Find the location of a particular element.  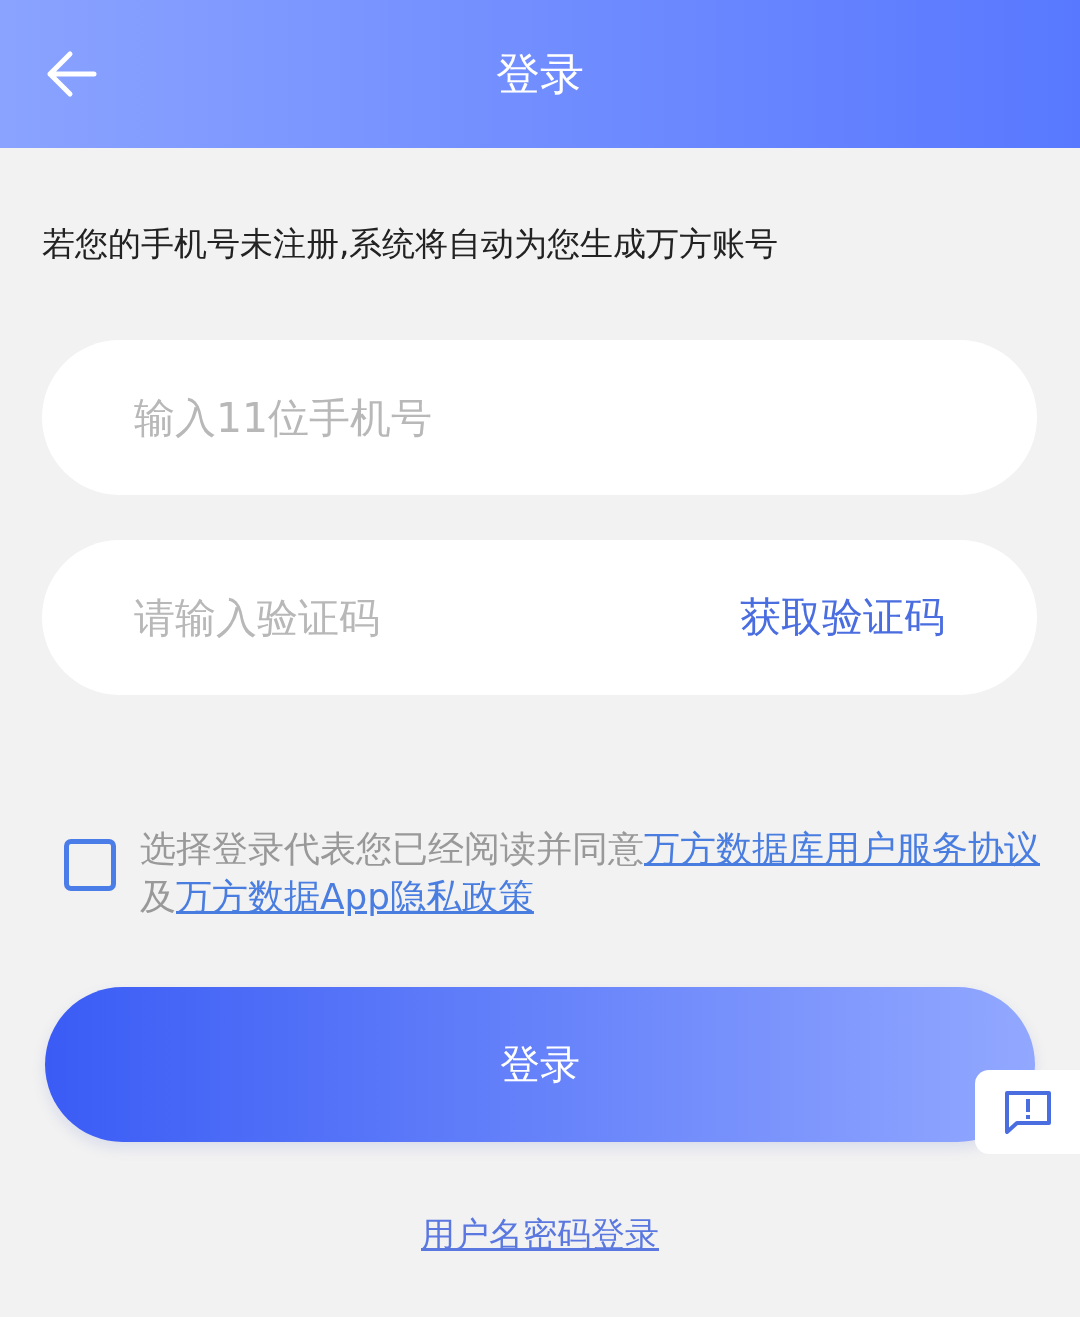

page-title: 登录 is located at coordinates (540, 73).